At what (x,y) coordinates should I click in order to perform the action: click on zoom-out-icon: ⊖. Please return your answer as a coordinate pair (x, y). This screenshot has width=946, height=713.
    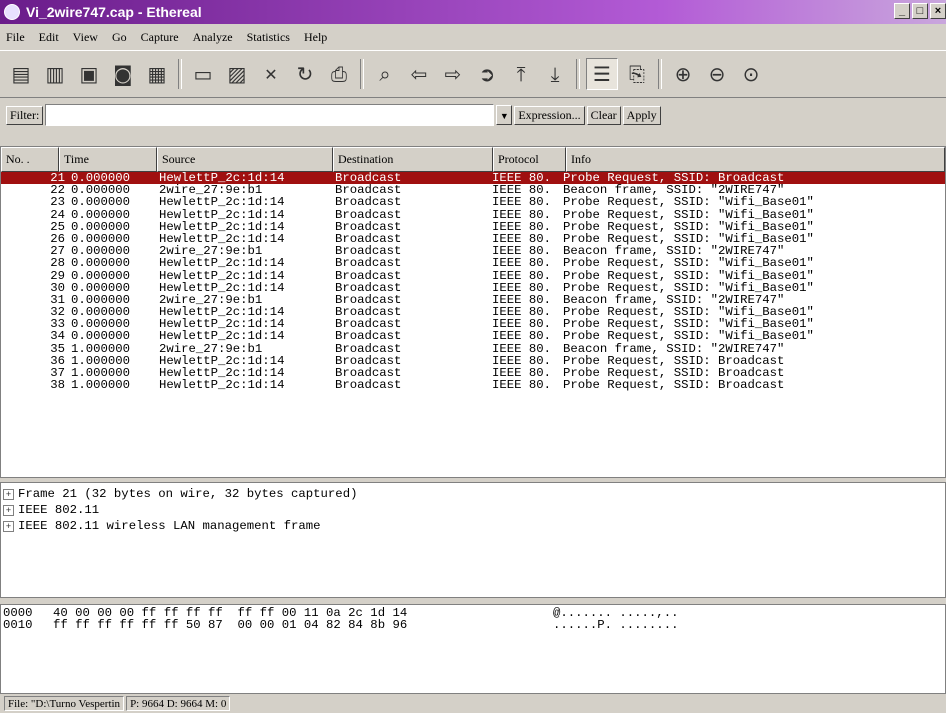
    Looking at the image, I should click on (717, 74).